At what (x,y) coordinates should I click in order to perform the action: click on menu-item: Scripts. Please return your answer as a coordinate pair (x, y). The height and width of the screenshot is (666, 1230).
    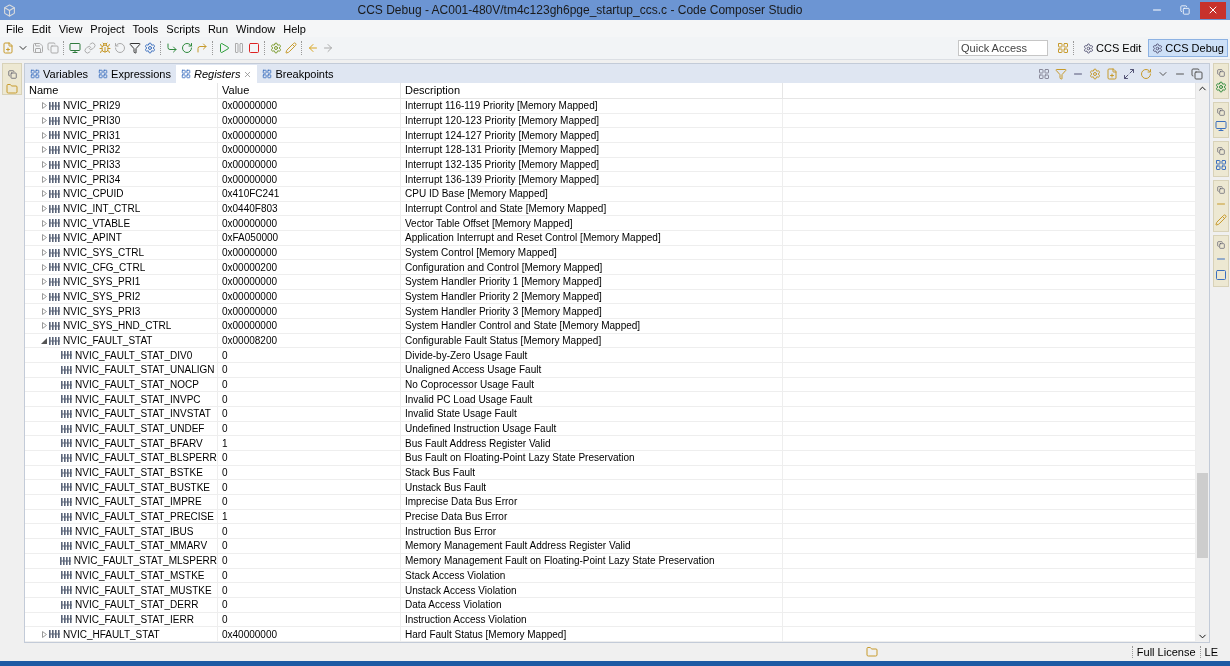
    Looking at the image, I should click on (183, 28).